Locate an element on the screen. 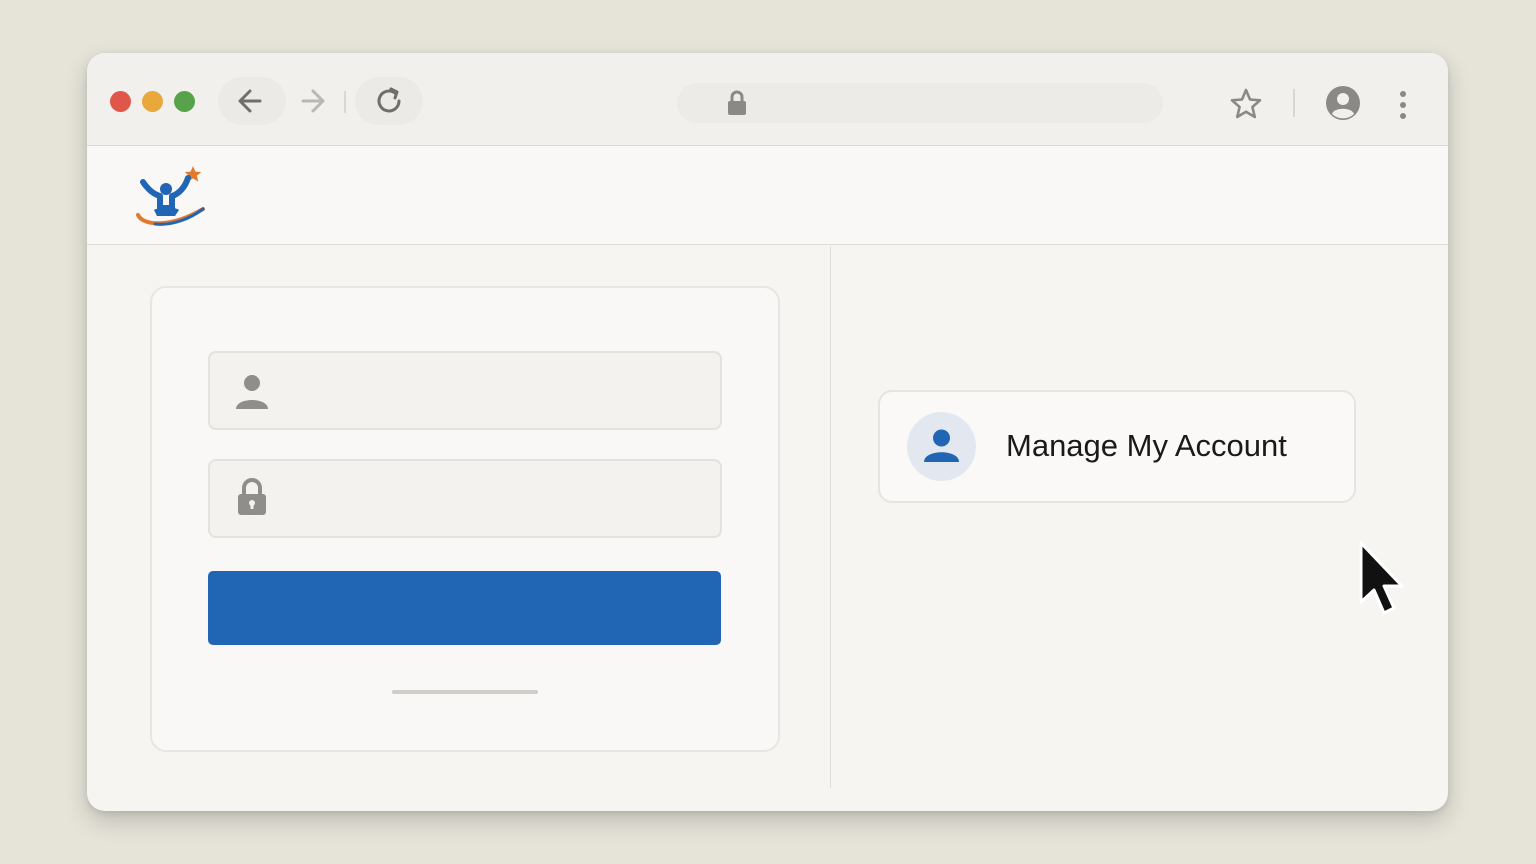 The image size is (1536, 864). reload-icon is located at coordinates (389, 100).